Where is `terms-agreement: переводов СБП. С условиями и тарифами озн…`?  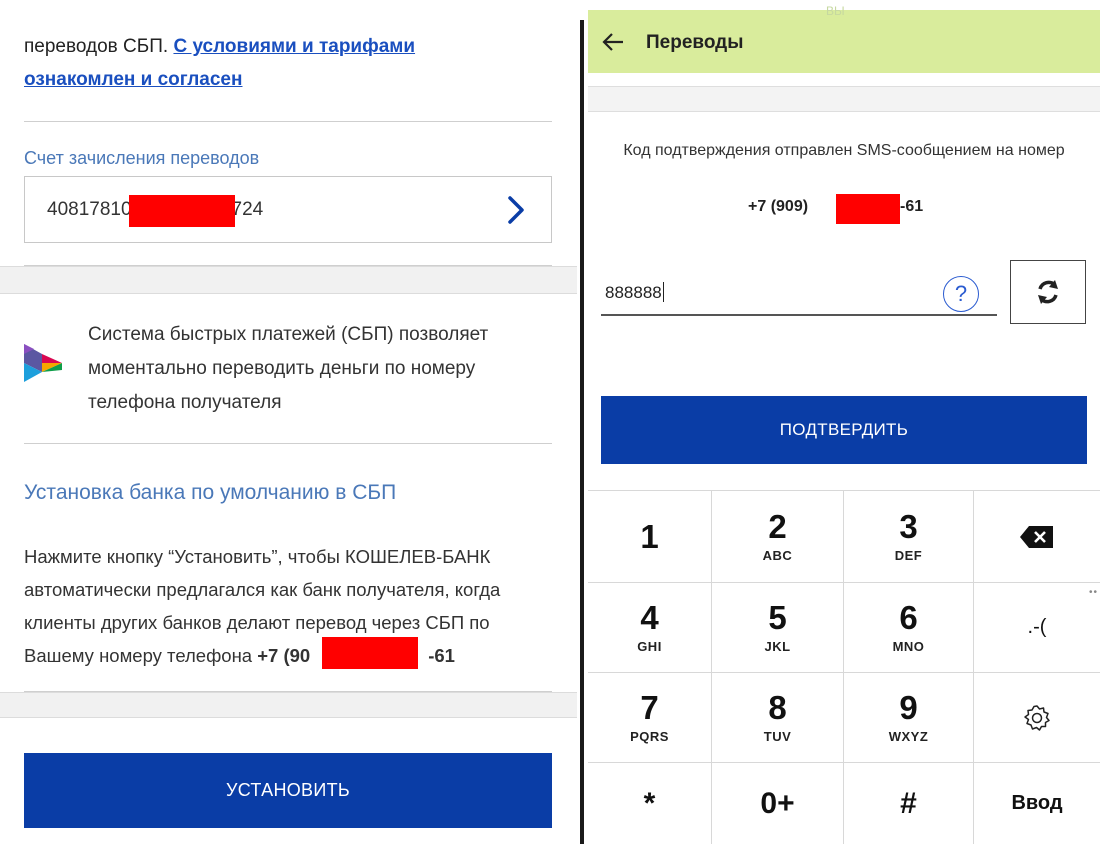 terms-agreement: переводов СБП. С условиями и тарифами озн… is located at coordinates (284, 63).